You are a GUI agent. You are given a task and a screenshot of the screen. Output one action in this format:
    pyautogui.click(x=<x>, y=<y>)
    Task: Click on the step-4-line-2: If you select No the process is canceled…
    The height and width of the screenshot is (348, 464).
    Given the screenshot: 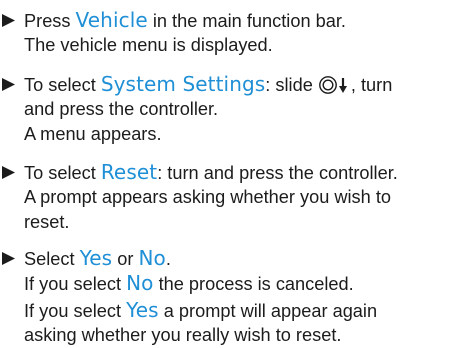 What is the action you would take?
    pyautogui.click(x=189, y=283)
    